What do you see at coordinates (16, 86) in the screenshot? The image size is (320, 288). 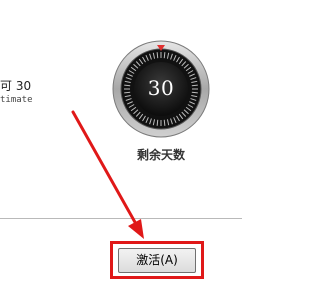 I see `trial-days-text: 可 30` at bounding box center [16, 86].